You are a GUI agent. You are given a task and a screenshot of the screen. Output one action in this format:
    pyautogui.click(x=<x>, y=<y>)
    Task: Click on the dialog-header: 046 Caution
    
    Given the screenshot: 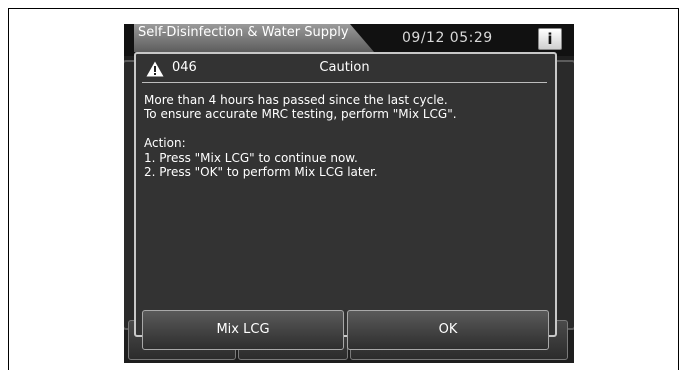 What is the action you would take?
    pyautogui.click(x=344, y=69)
    